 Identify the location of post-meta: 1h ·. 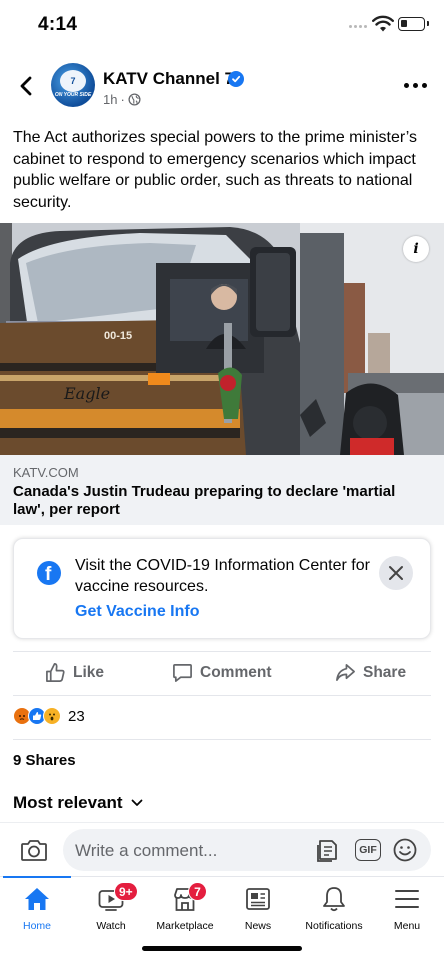
(122, 99).